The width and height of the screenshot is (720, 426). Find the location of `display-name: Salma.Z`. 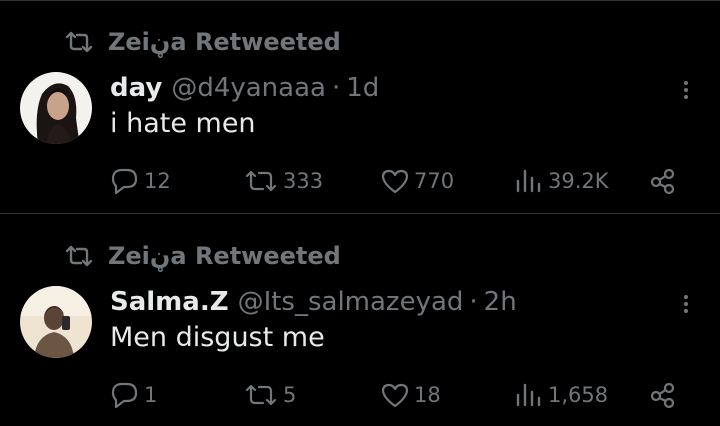

display-name: Salma.Z is located at coordinates (169, 302).